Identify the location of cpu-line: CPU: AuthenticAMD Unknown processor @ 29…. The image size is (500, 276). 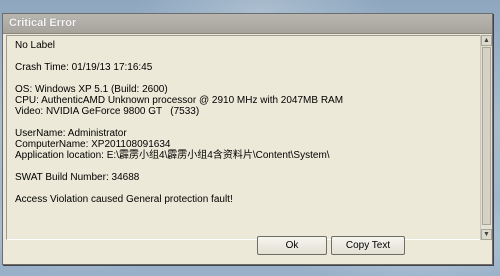
(179, 100).